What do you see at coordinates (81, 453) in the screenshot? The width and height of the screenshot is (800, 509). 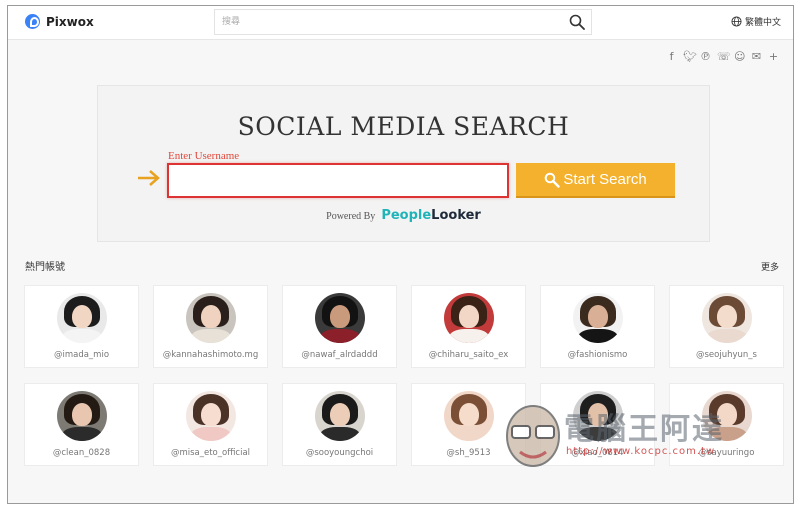 I see `account-handle: @clean_0828` at bounding box center [81, 453].